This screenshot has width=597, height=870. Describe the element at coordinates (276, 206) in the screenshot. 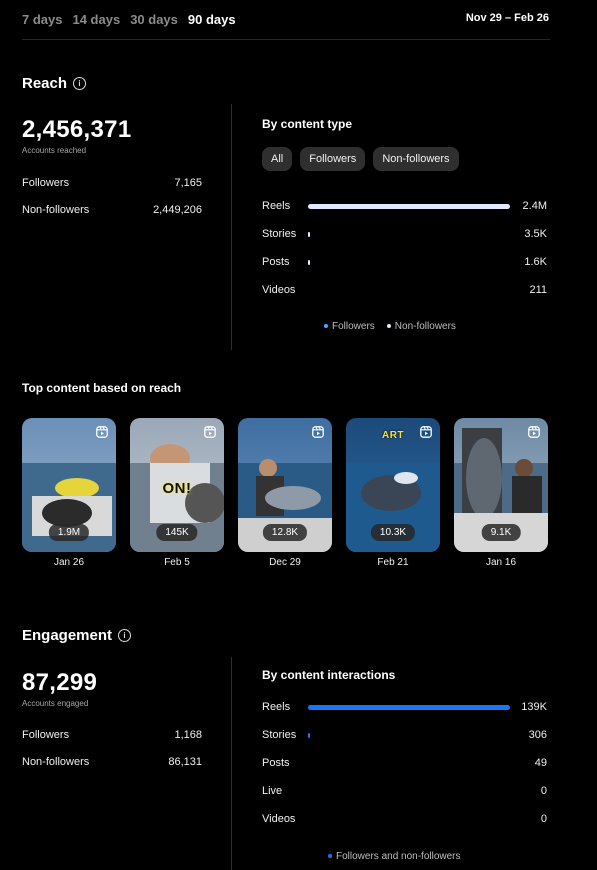

I see `reach-content-type-row-label: Reels` at that location.